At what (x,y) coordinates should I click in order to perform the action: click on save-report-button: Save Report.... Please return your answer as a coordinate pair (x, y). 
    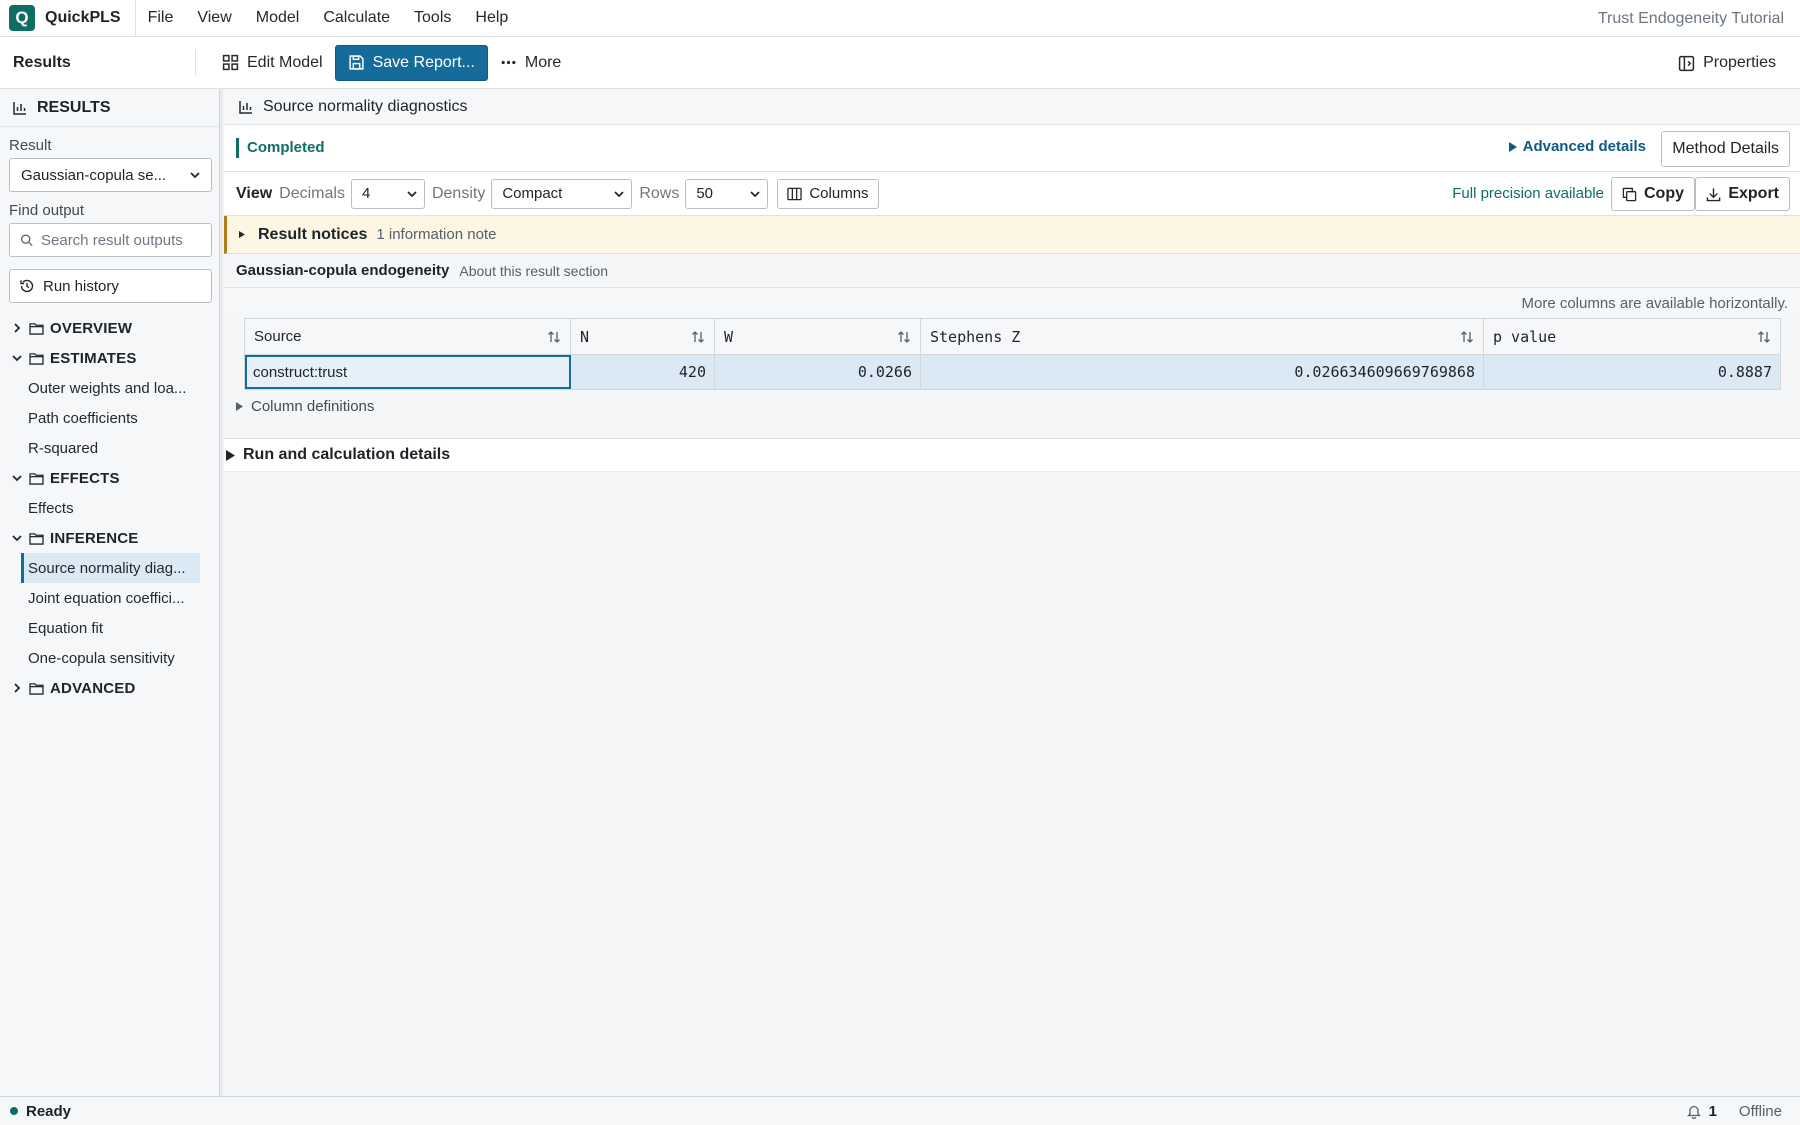
    Looking at the image, I should click on (411, 62).